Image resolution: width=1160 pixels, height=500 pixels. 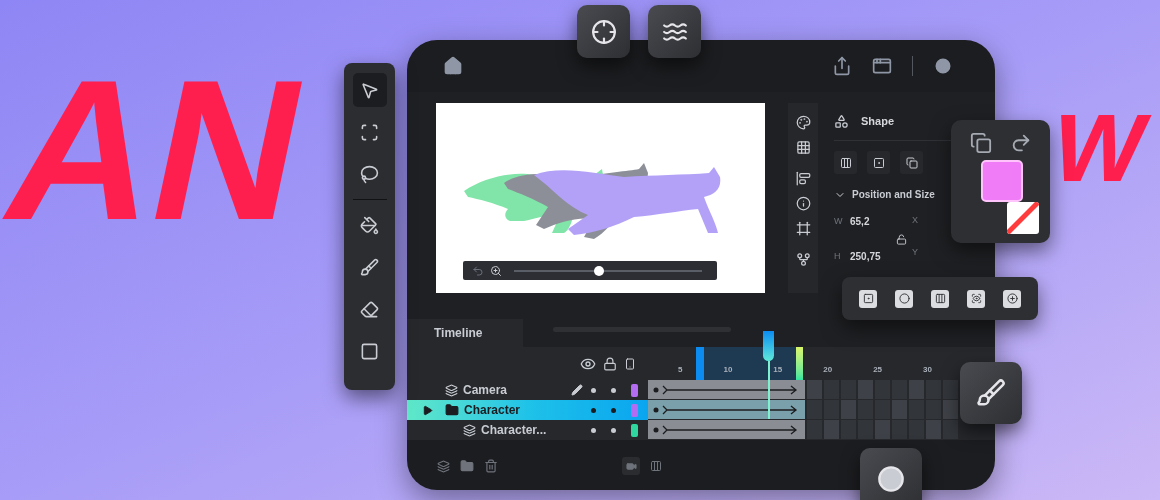 What do you see at coordinates (778, 370) in the screenshot?
I see `ruler-number: 15` at bounding box center [778, 370].